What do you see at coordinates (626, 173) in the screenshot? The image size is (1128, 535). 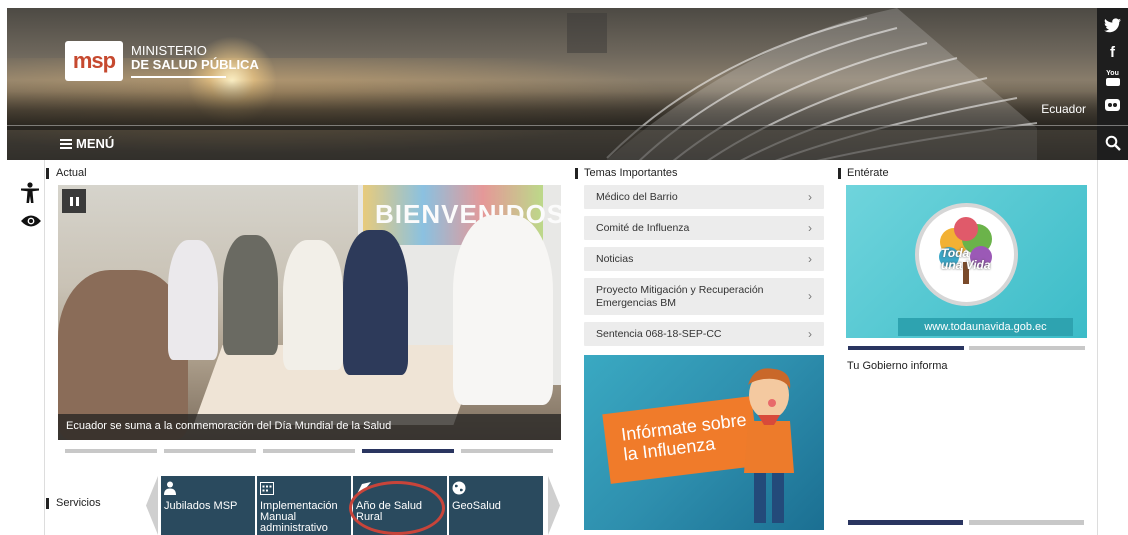 I see `section-temas: Temas Importantes` at bounding box center [626, 173].